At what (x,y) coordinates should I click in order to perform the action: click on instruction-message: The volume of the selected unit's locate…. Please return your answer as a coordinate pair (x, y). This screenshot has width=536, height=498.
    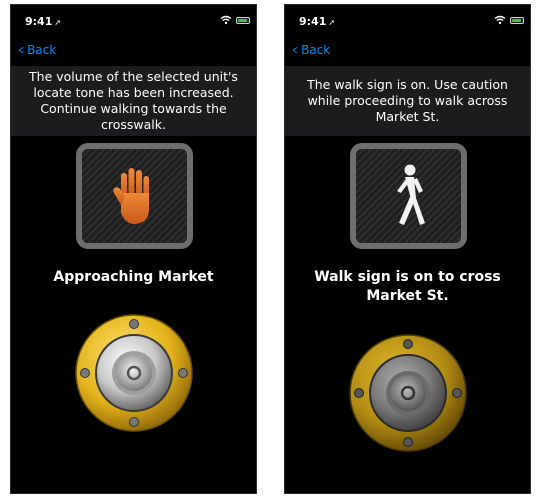
    Looking at the image, I should click on (133, 101).